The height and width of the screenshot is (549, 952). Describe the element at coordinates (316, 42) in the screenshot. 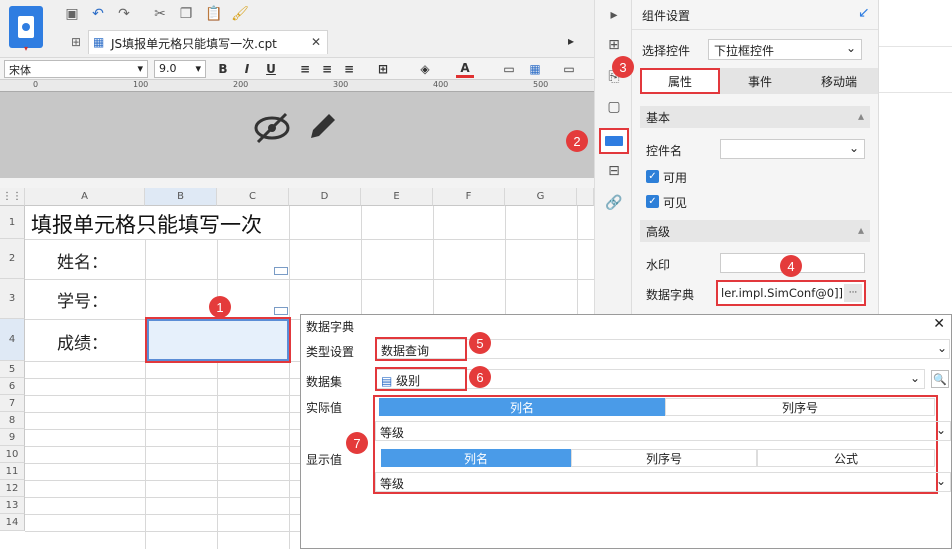

I see `close-tab-icon: ✕` at that location.